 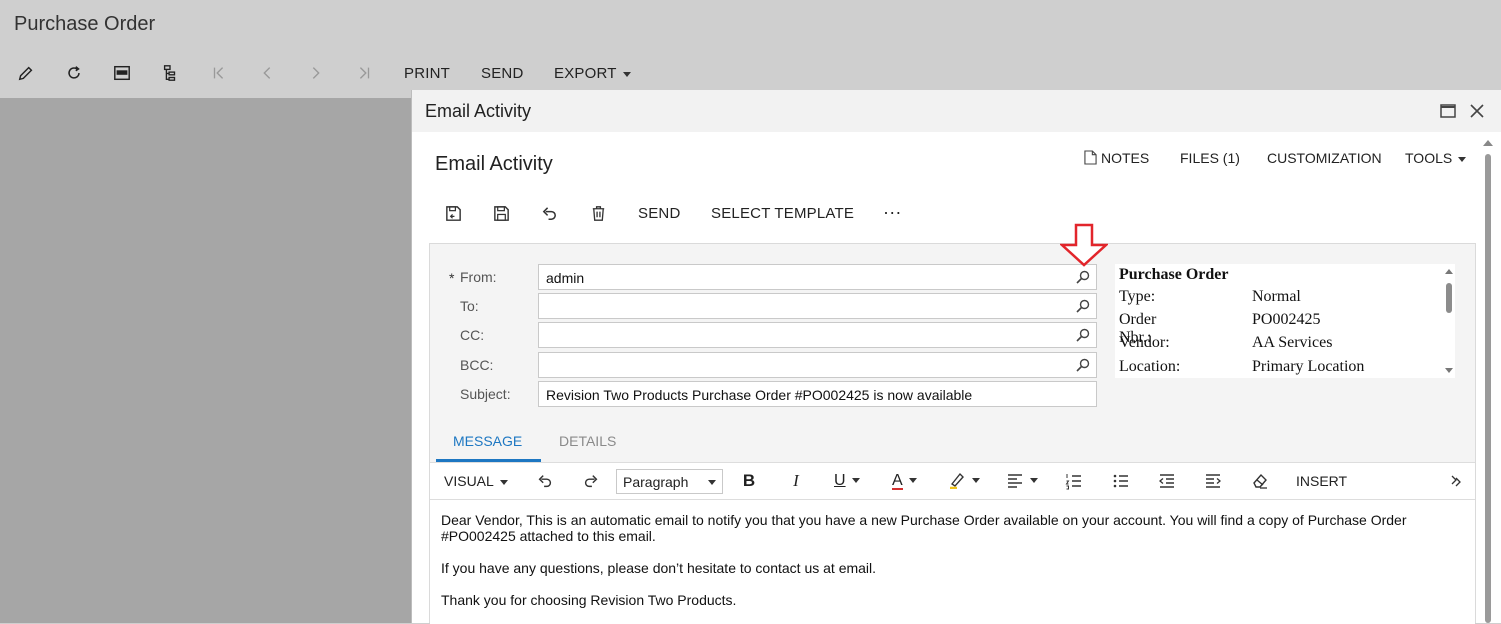 What do you see at coordinates (469, 481) in the screenshot?
I see `visual-label: VISUAL` at bounding box center [469, 481].